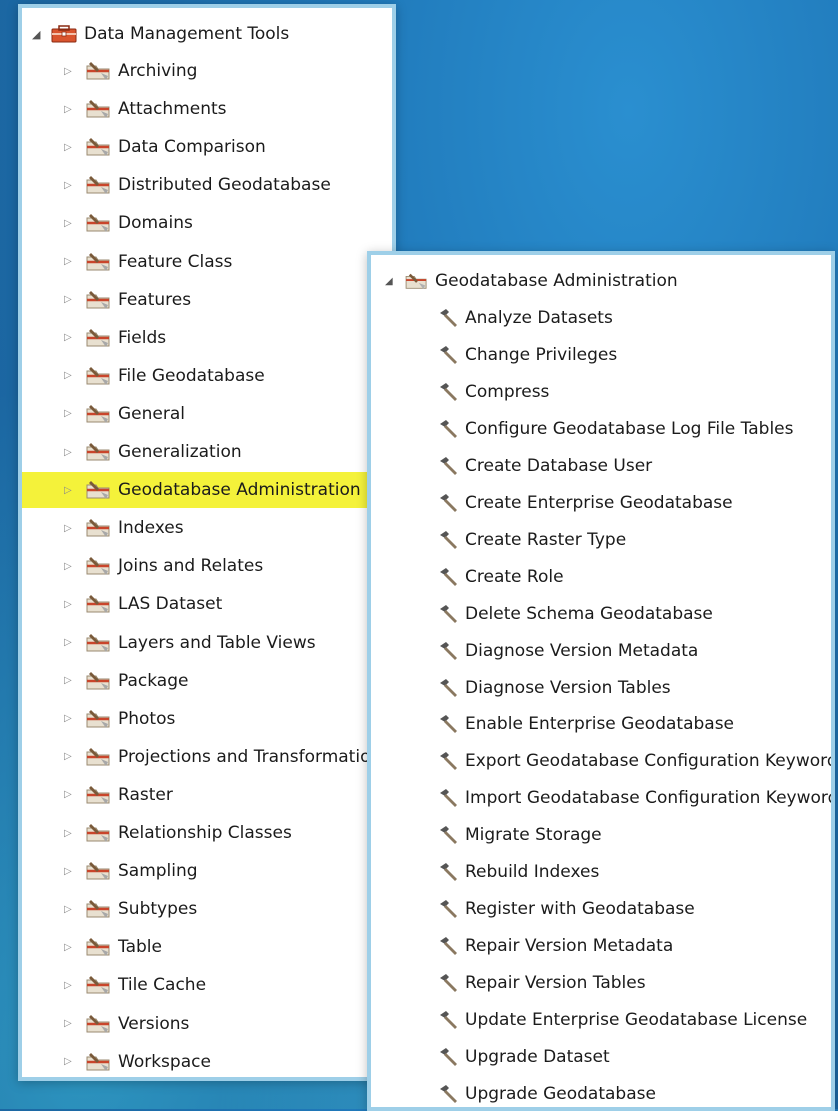  Describe the element at coordinates (64, 34) in the screenshot. I see `toolbox-icon` at that location.